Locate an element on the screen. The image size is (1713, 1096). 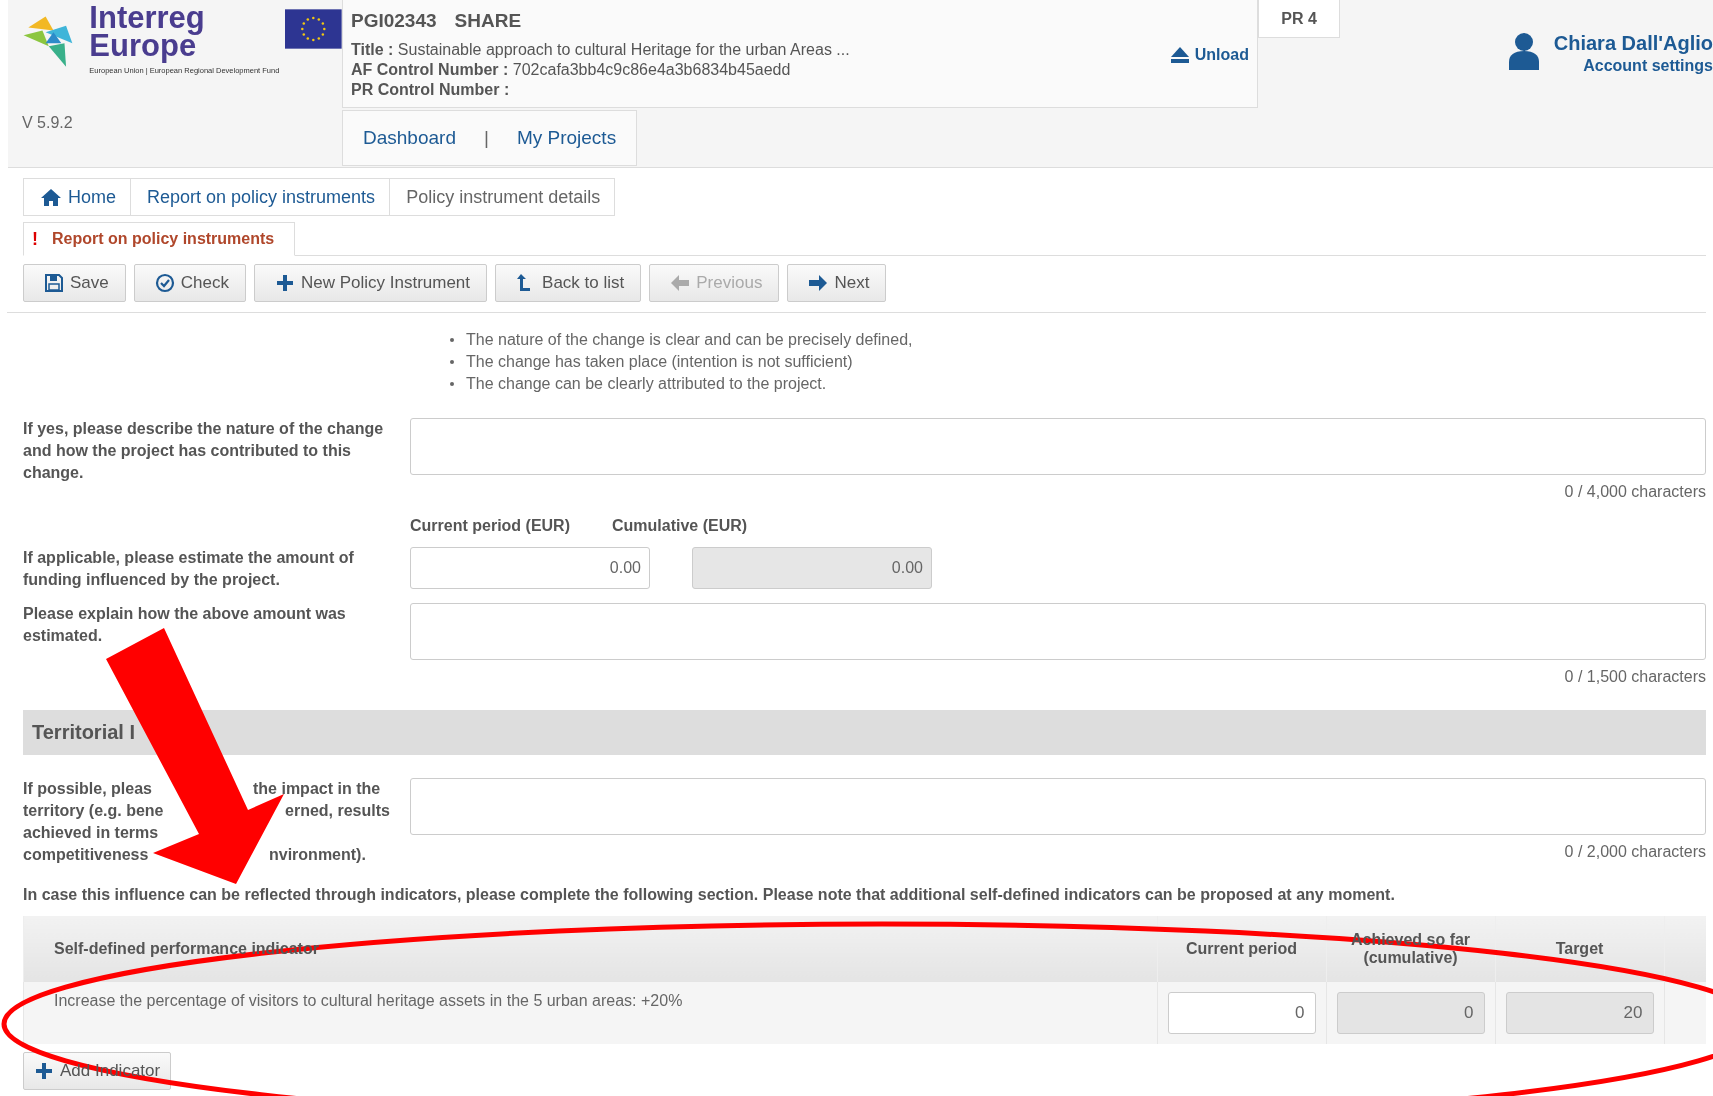
unload-link: Unload is located at coordinates (1209, 55).